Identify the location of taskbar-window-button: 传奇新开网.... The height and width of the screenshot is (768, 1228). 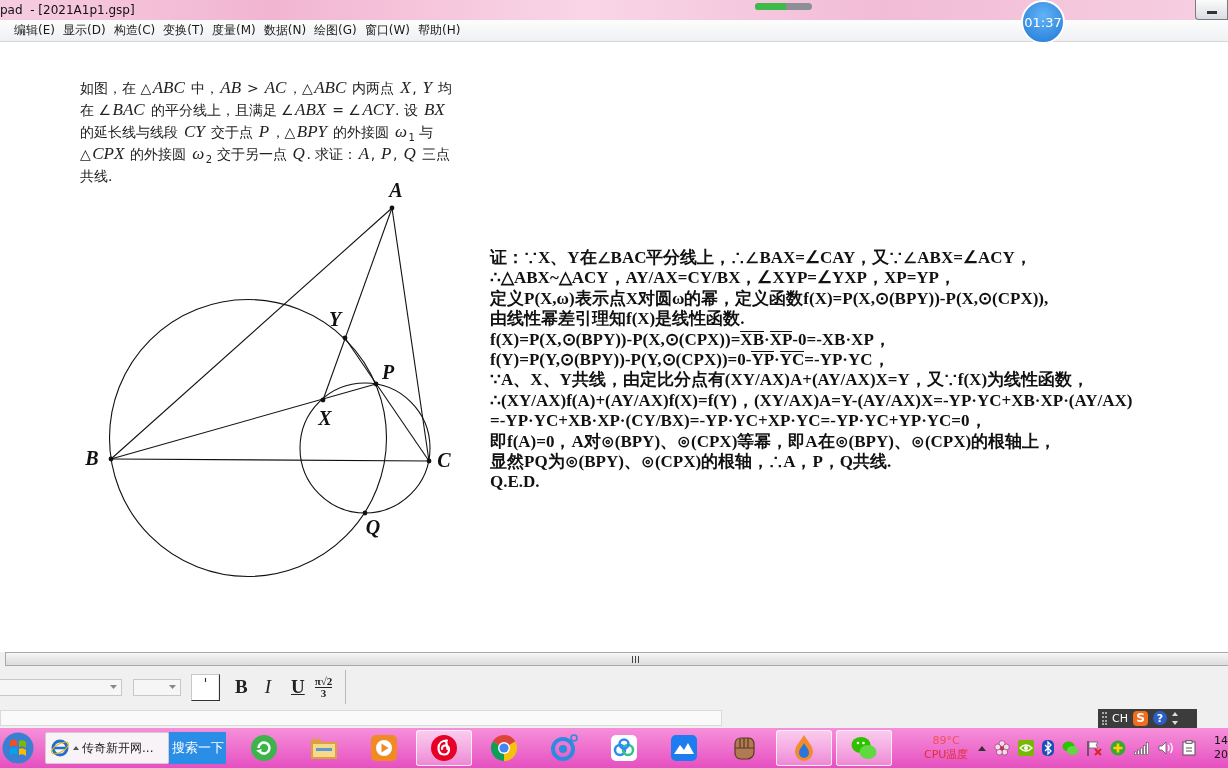
(107, 748).